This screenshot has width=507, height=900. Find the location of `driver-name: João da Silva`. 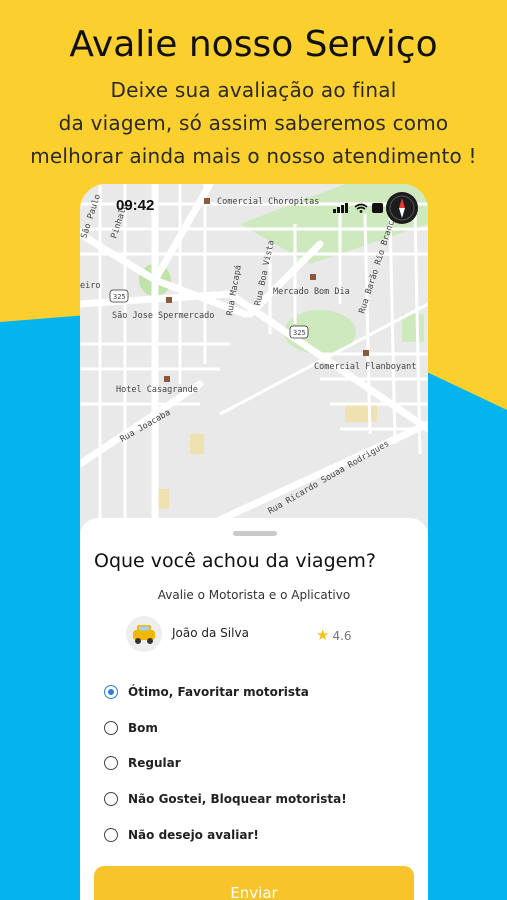

driver-name: João da Silva is located at coordinates (210, 633).